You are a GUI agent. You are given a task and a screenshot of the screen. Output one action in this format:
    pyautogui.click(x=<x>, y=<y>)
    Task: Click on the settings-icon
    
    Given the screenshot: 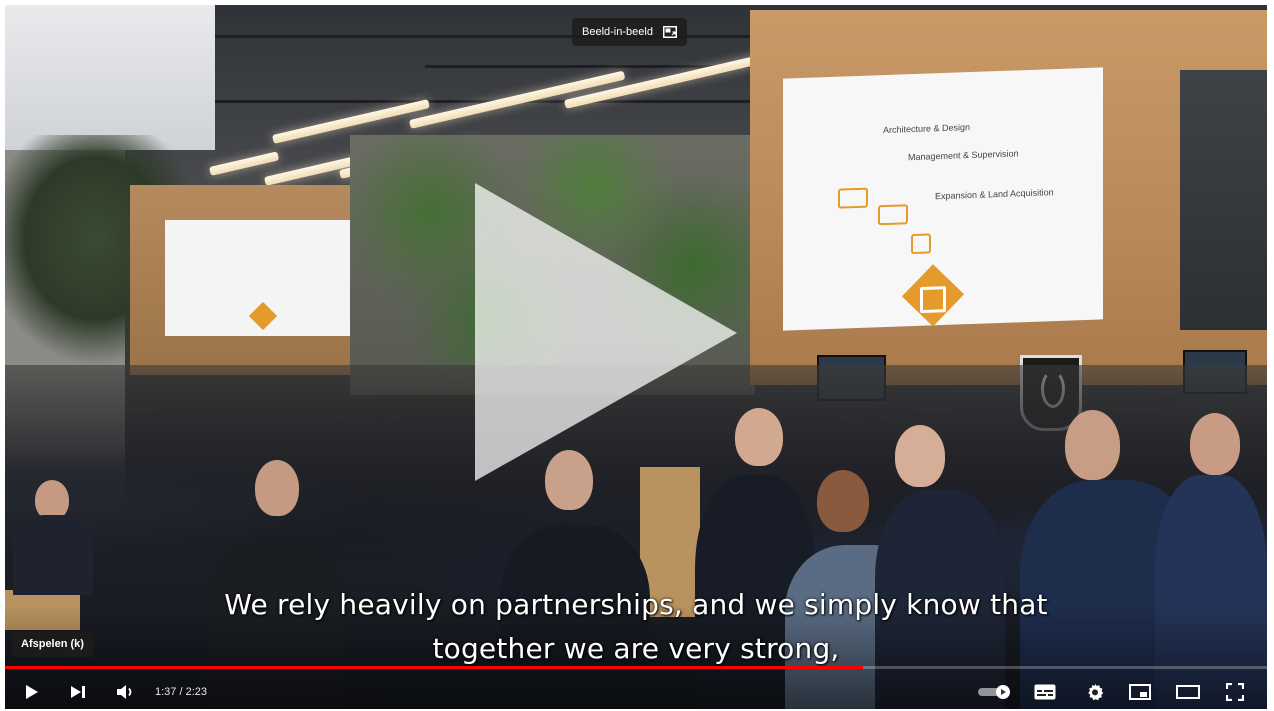 What is the action you would take?
    pyautogui.click(x=1096, y=692)
    